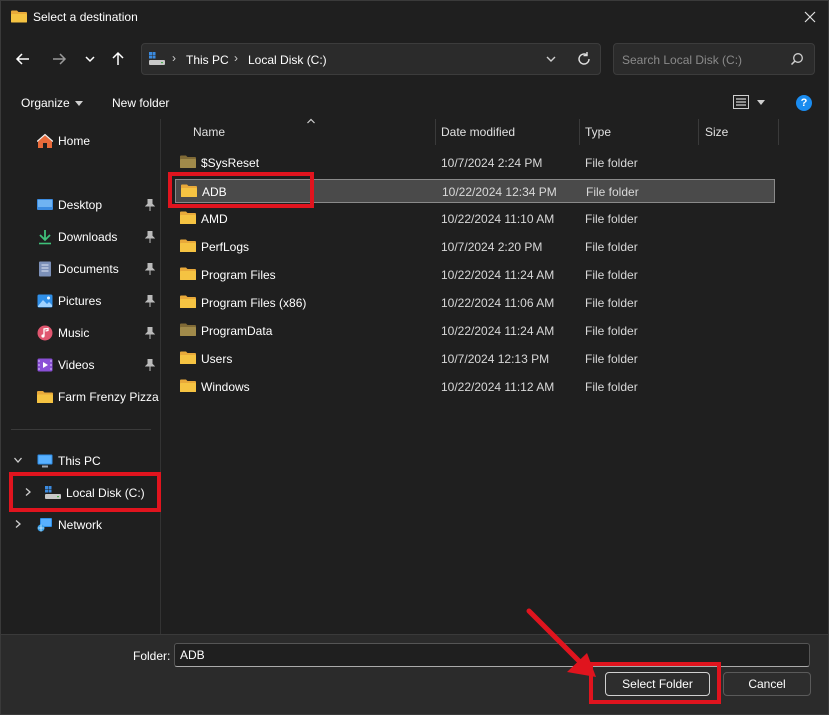 The height and width of the screenshot is (715, 829). Describe the element at coordinates (287, 60) in the screenshot. I see `breadcrumb-local-disk: Local Disk (C:)` at that location.